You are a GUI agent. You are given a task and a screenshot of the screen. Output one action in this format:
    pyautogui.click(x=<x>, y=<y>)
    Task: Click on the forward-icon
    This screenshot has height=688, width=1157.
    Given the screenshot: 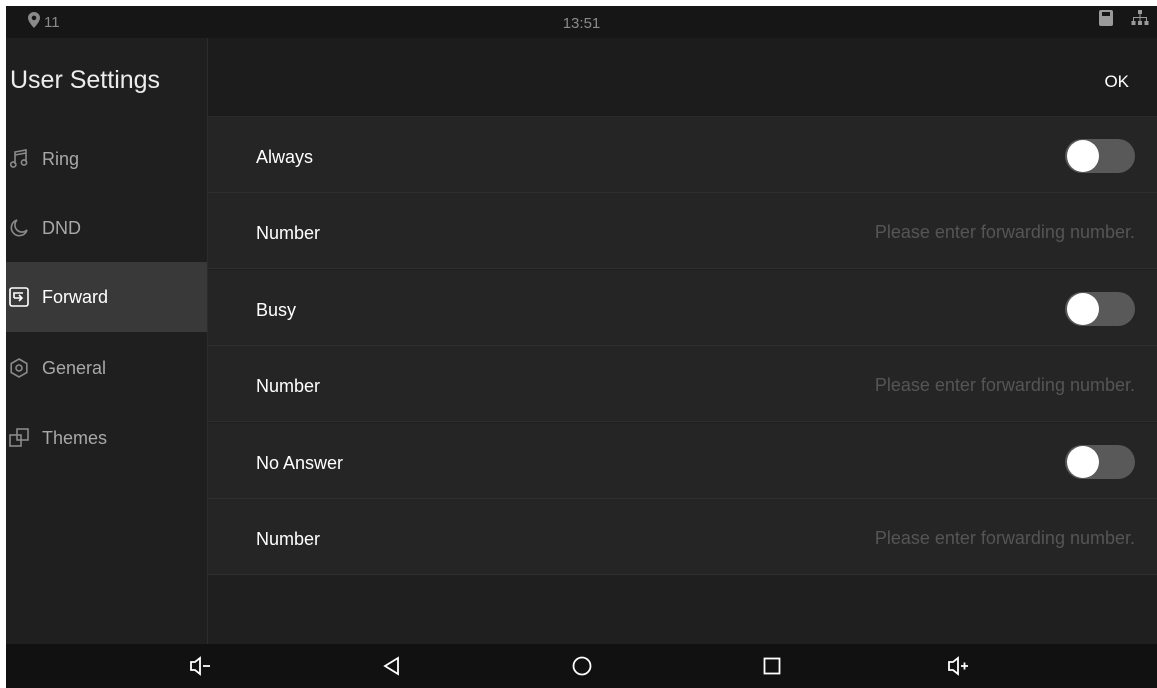 What is the action you would take?
    pyautogui.click(x=19, y=297)
    